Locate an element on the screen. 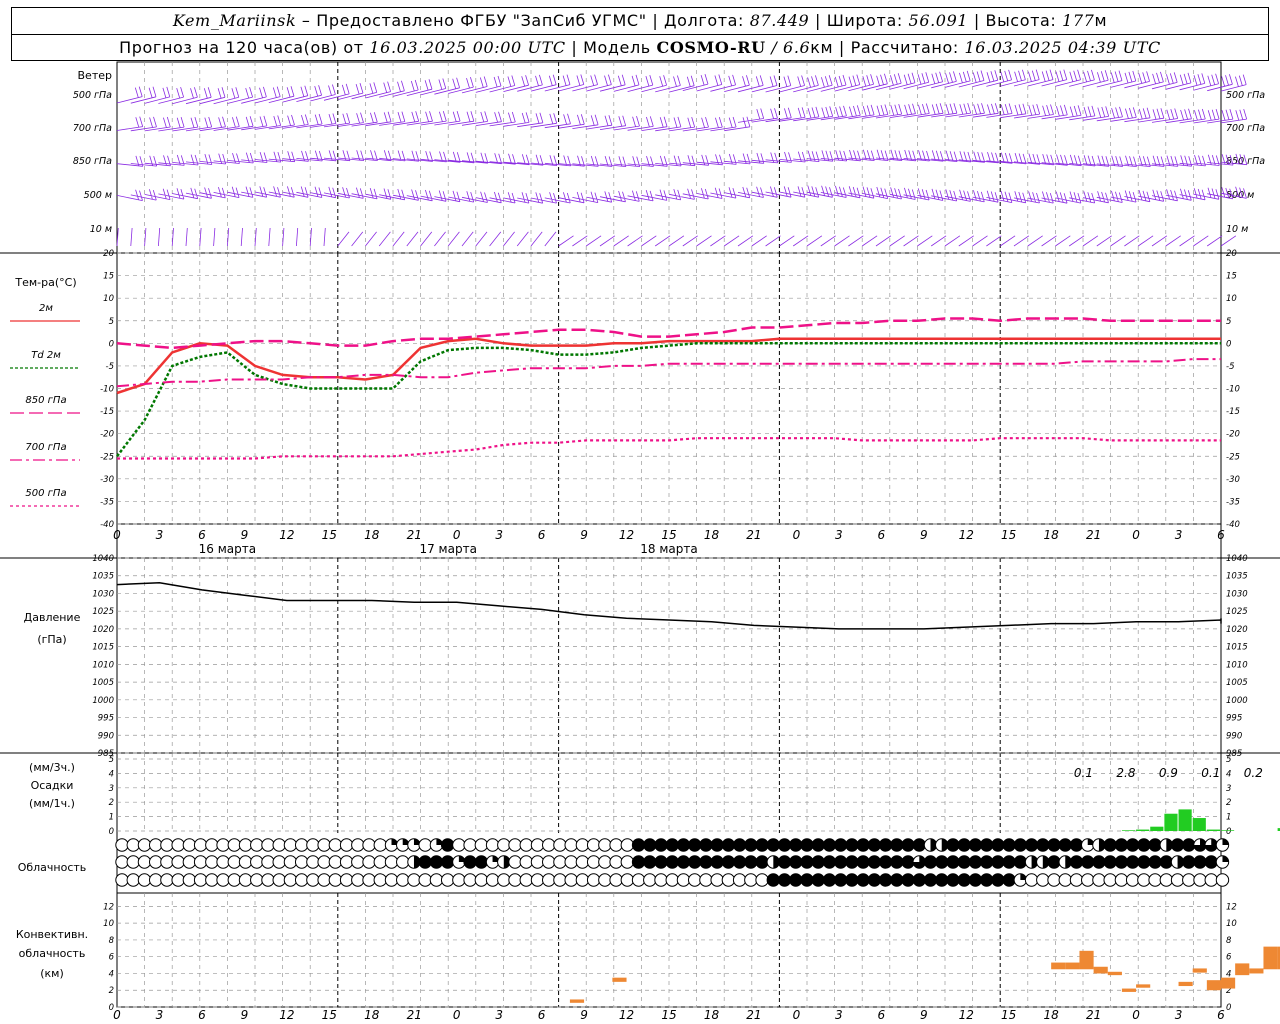 The image size is (1280, 1024). temp-tick-left: 5 is located at coordinates (111, 322).